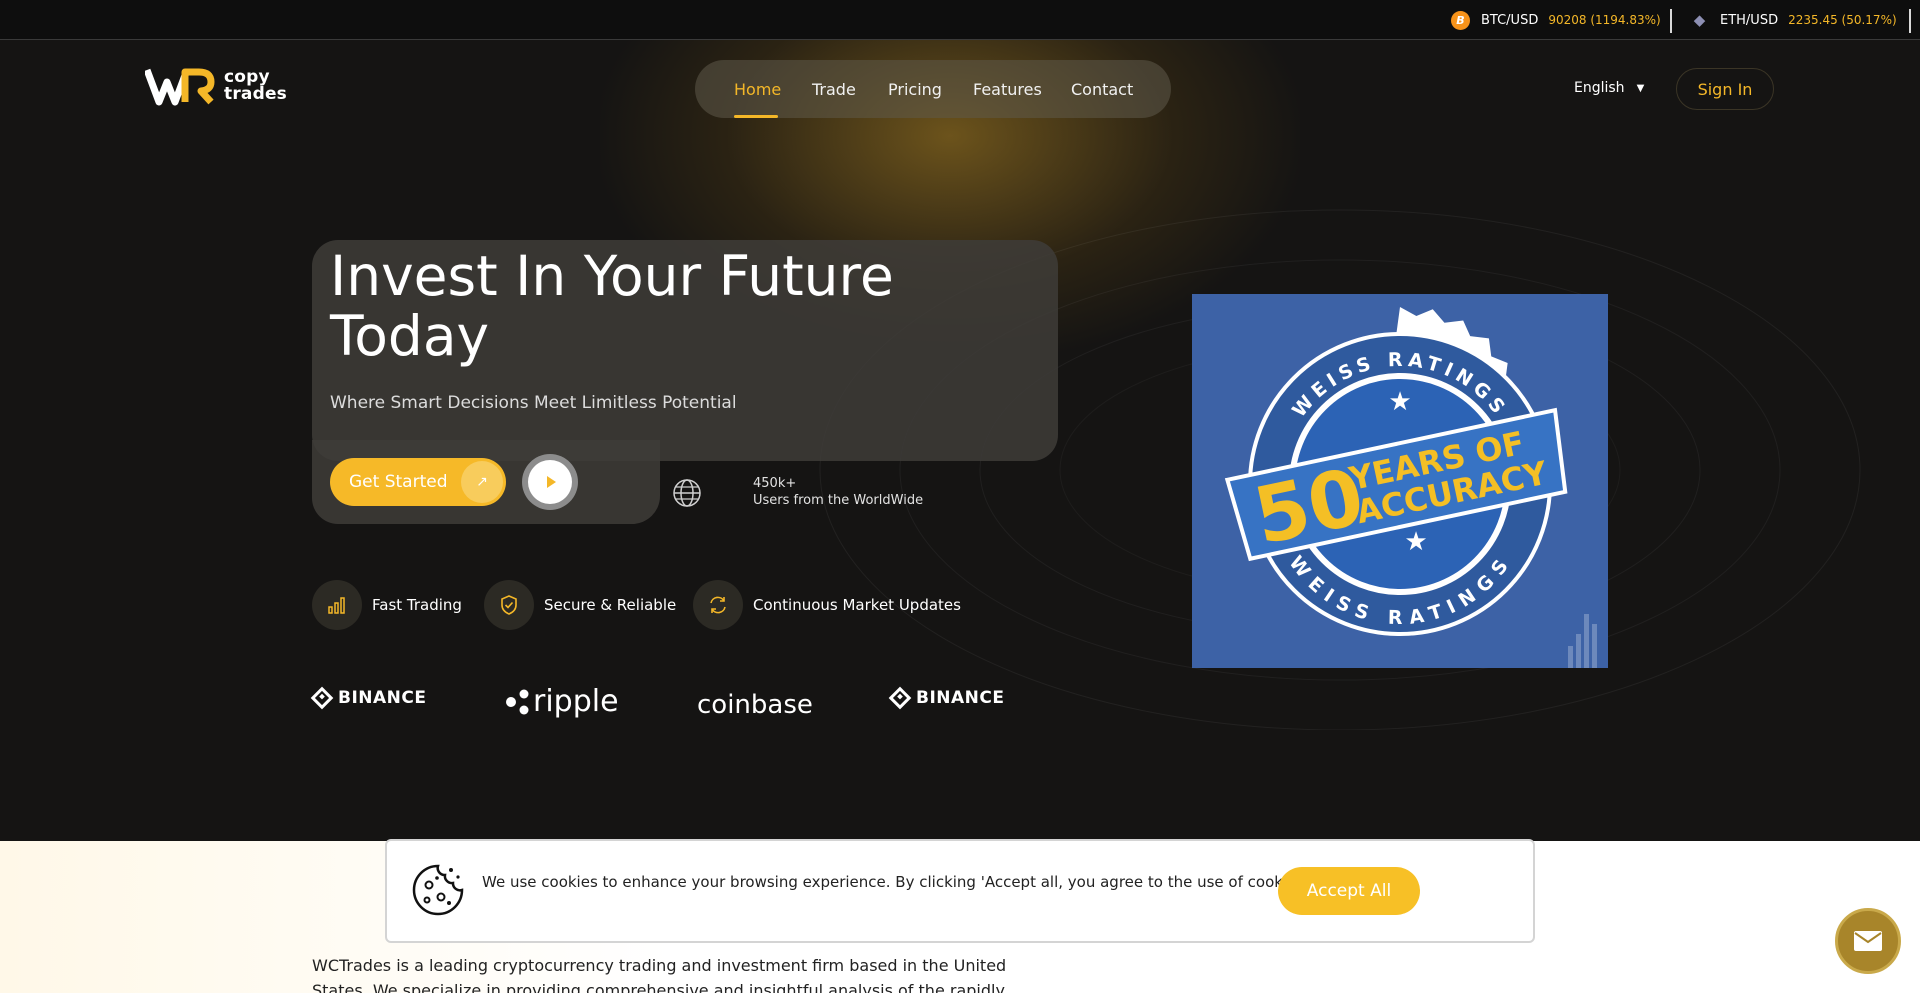 This screenshot has height=993, width=1920. I want to click on users-label: Users from the WorldWide, so click(838, 500).